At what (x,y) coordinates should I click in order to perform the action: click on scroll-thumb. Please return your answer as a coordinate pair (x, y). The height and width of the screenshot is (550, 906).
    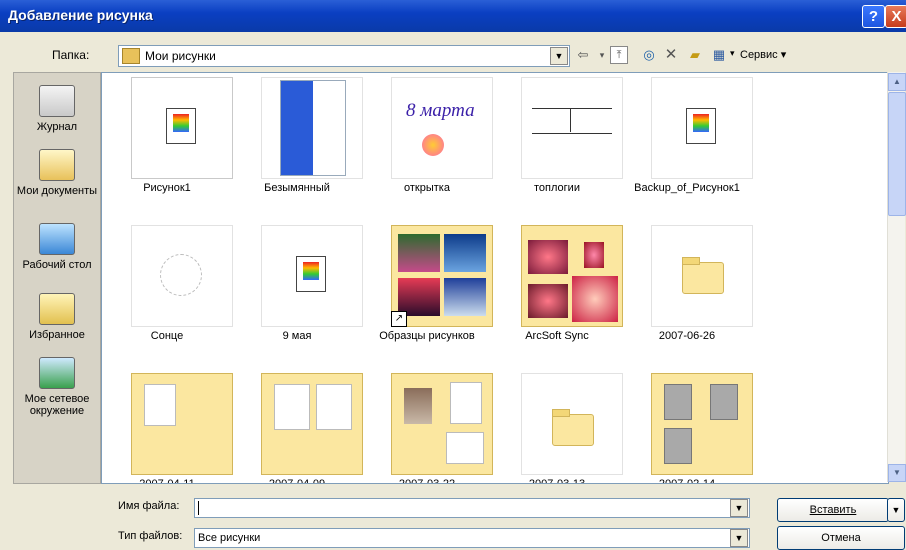
    Looking at the image, I should click on (897, 154).